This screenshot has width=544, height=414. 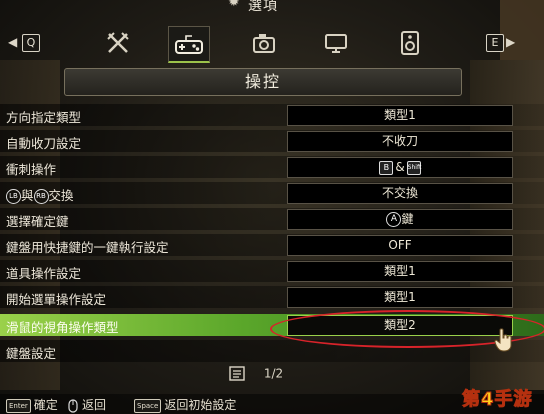 I want to click on tab-sound, so click(x=410, y=43).